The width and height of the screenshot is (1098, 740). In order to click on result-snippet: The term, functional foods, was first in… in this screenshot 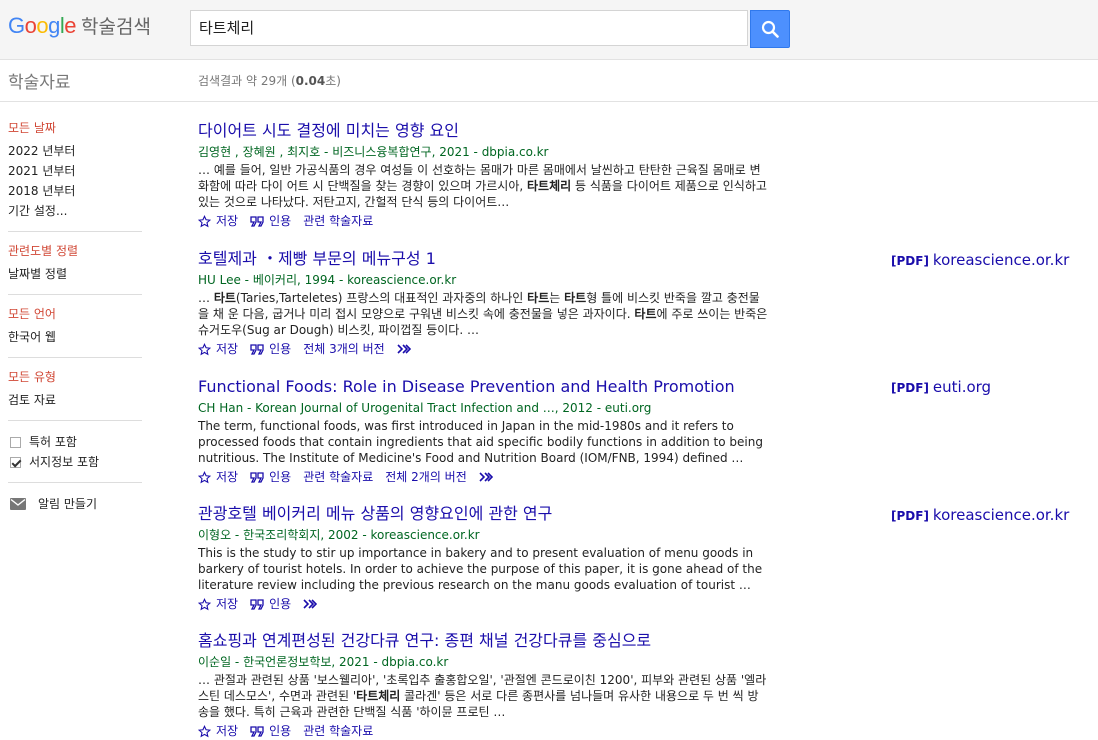, I will do `click(480, 442)`.